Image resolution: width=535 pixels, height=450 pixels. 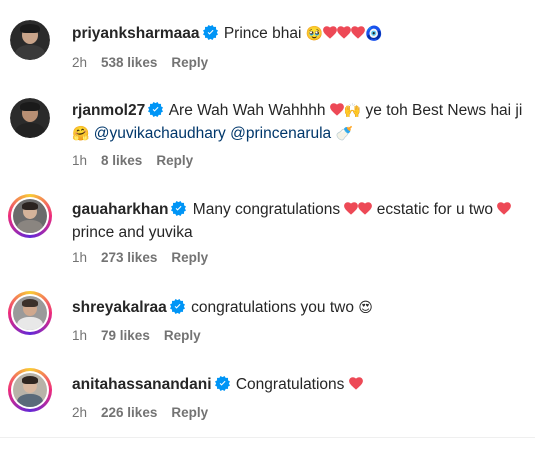 What do you see at coordinates (120, 209) in the screenshot?
I see `username: gauaharkhan` at bounding box center [120, 209].